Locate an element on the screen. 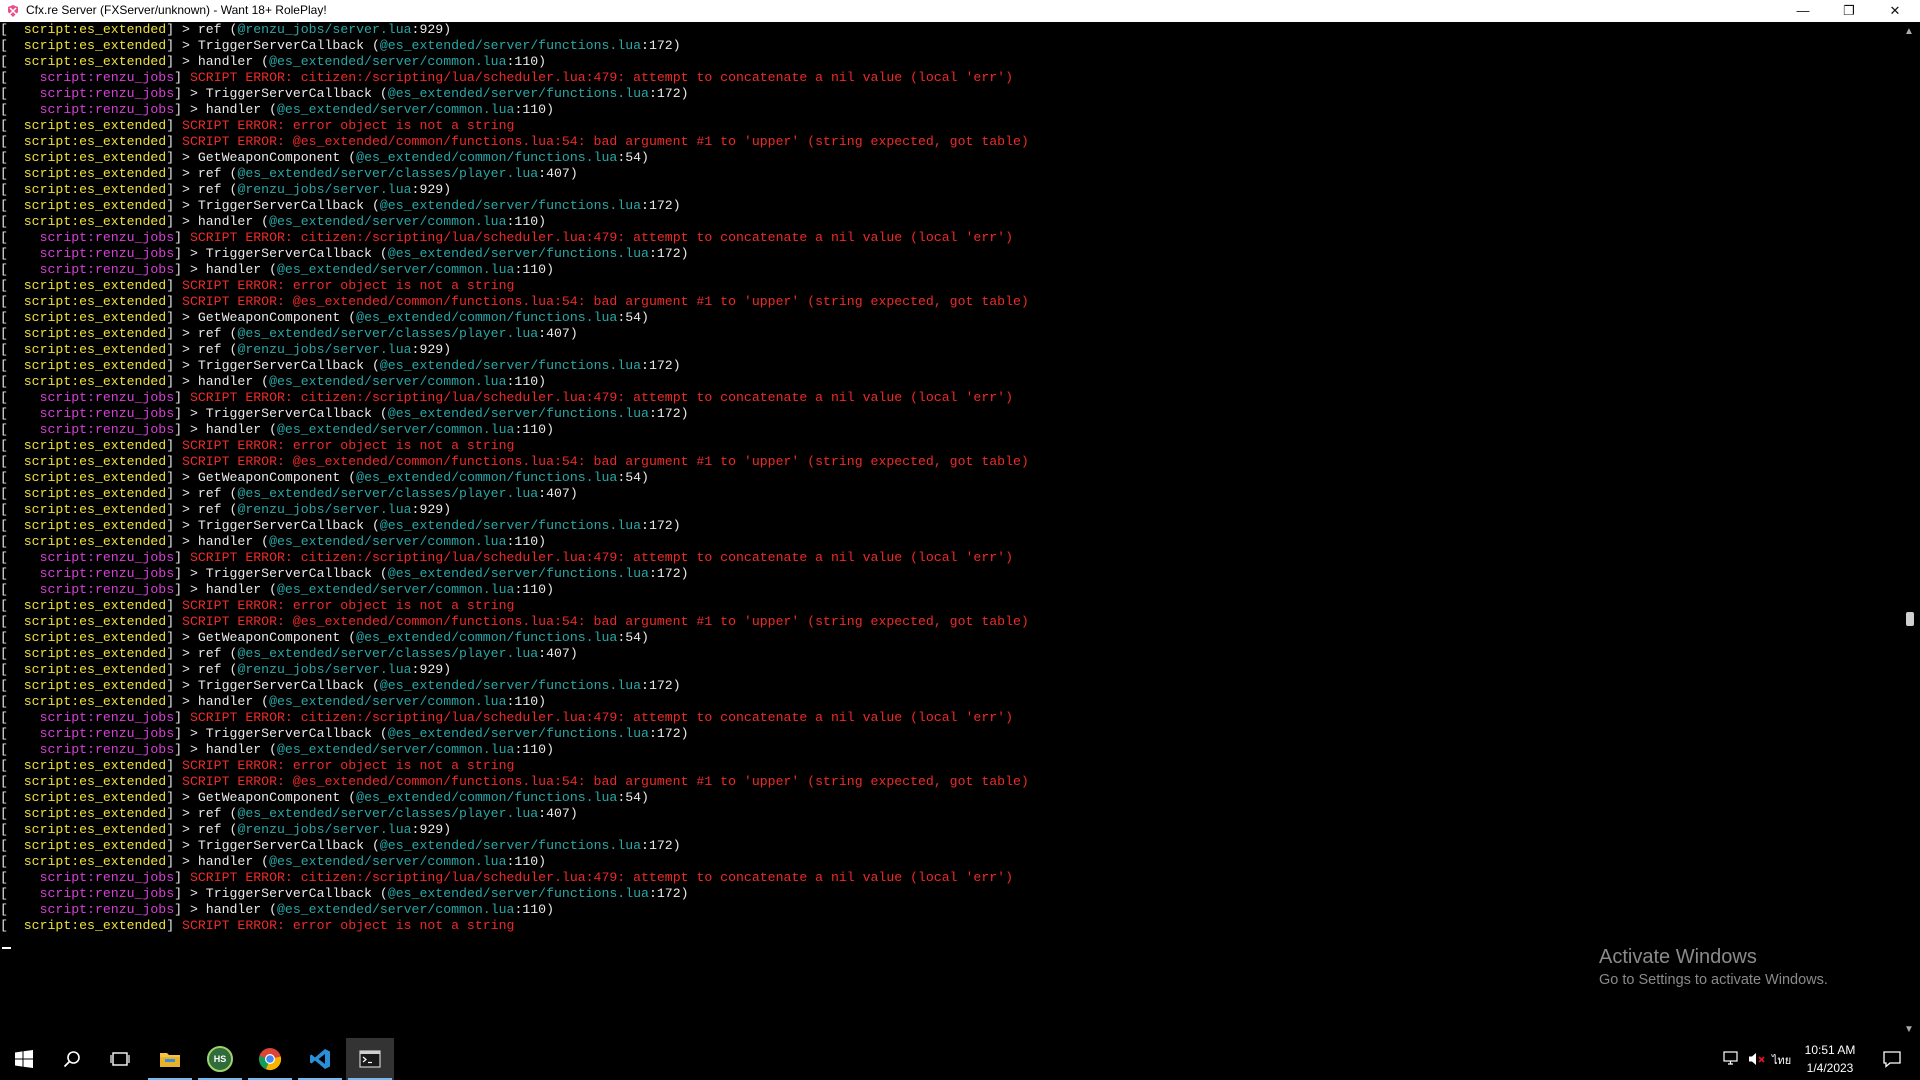 The height and width of the screenshot is (1080, 1920). scroll-thumb is located at coordinates (1910, 619).